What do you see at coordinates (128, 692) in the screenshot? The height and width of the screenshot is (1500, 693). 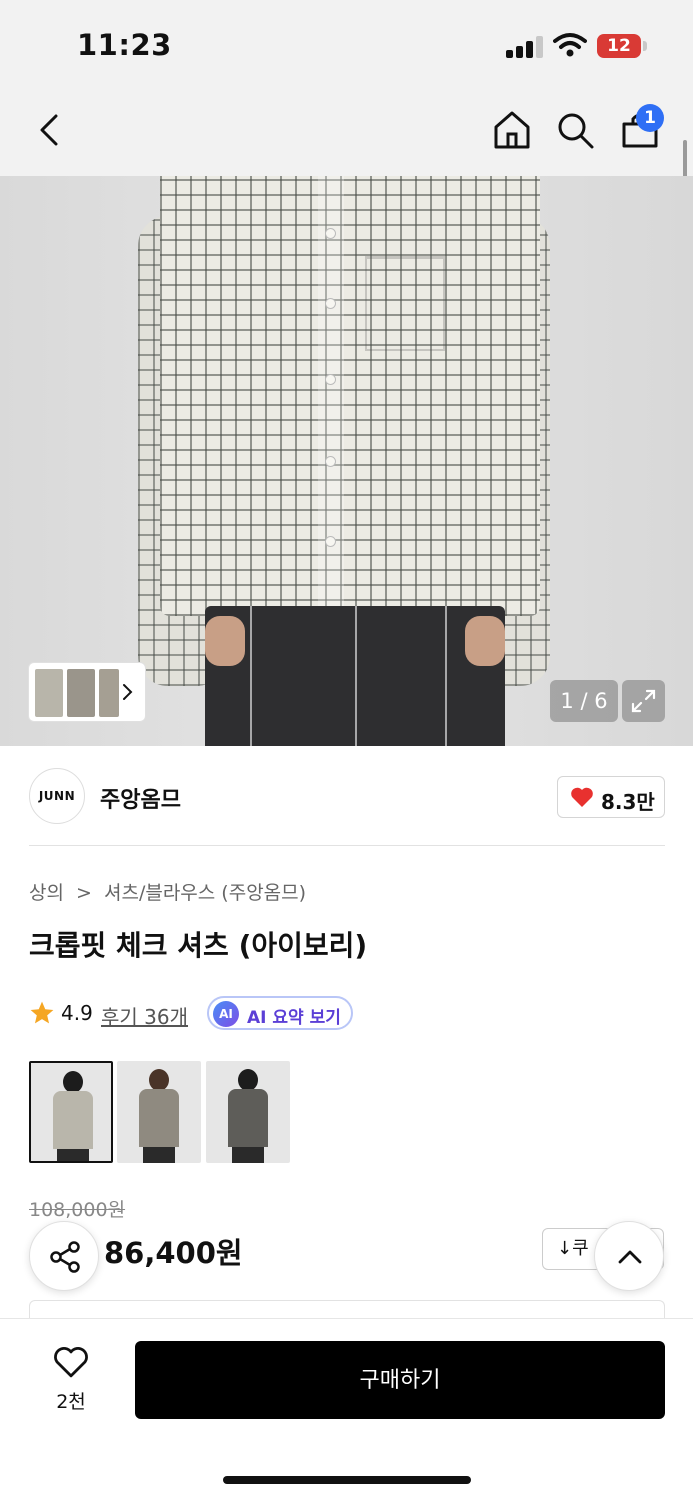 I see `chevron-right-icon` at bounding box center [128, 692].